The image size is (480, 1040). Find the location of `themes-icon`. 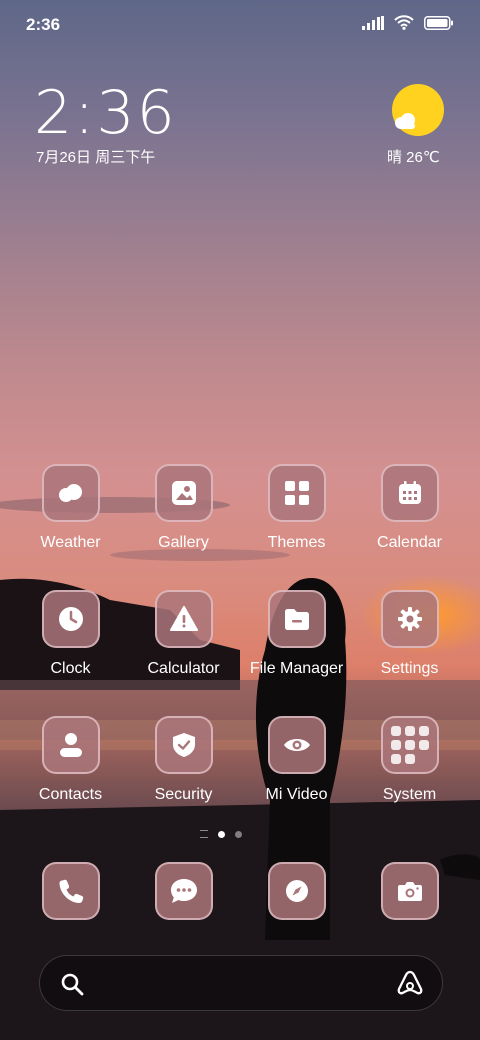

themes-icon is located at coordinates (296, 493).